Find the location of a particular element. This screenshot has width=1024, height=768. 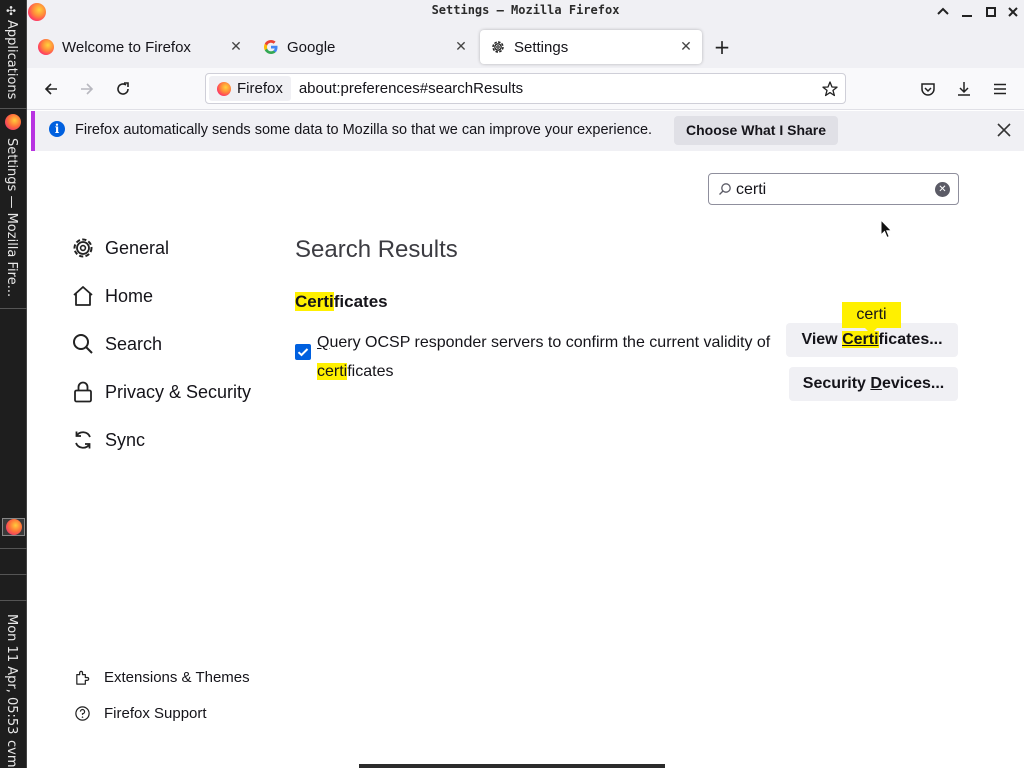

minimize-icon is located at coordinates (967, 12).